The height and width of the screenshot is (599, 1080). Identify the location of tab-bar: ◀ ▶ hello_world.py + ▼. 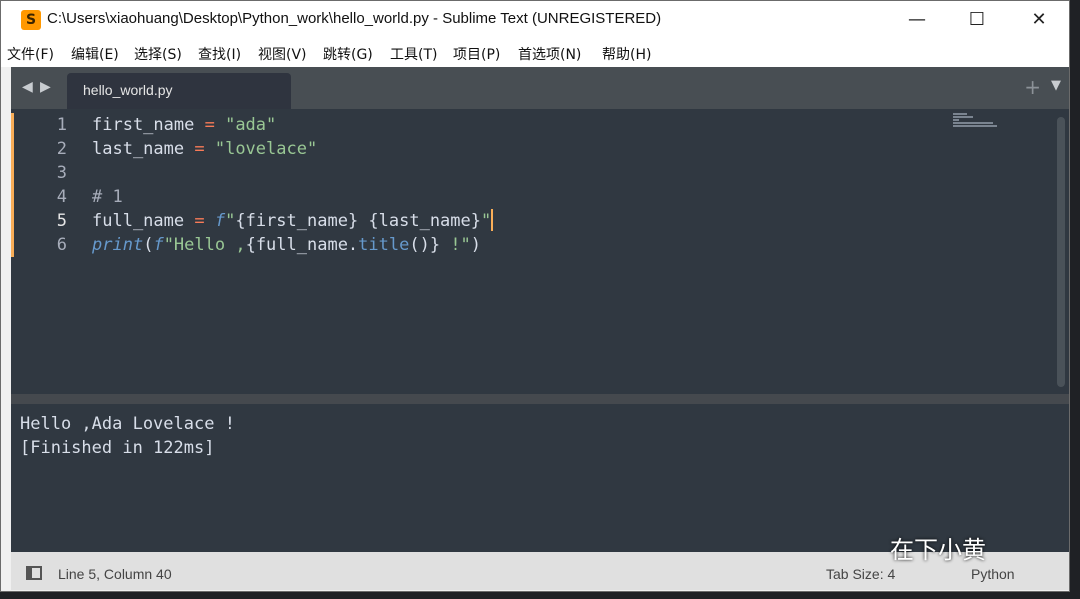
(540, 88).